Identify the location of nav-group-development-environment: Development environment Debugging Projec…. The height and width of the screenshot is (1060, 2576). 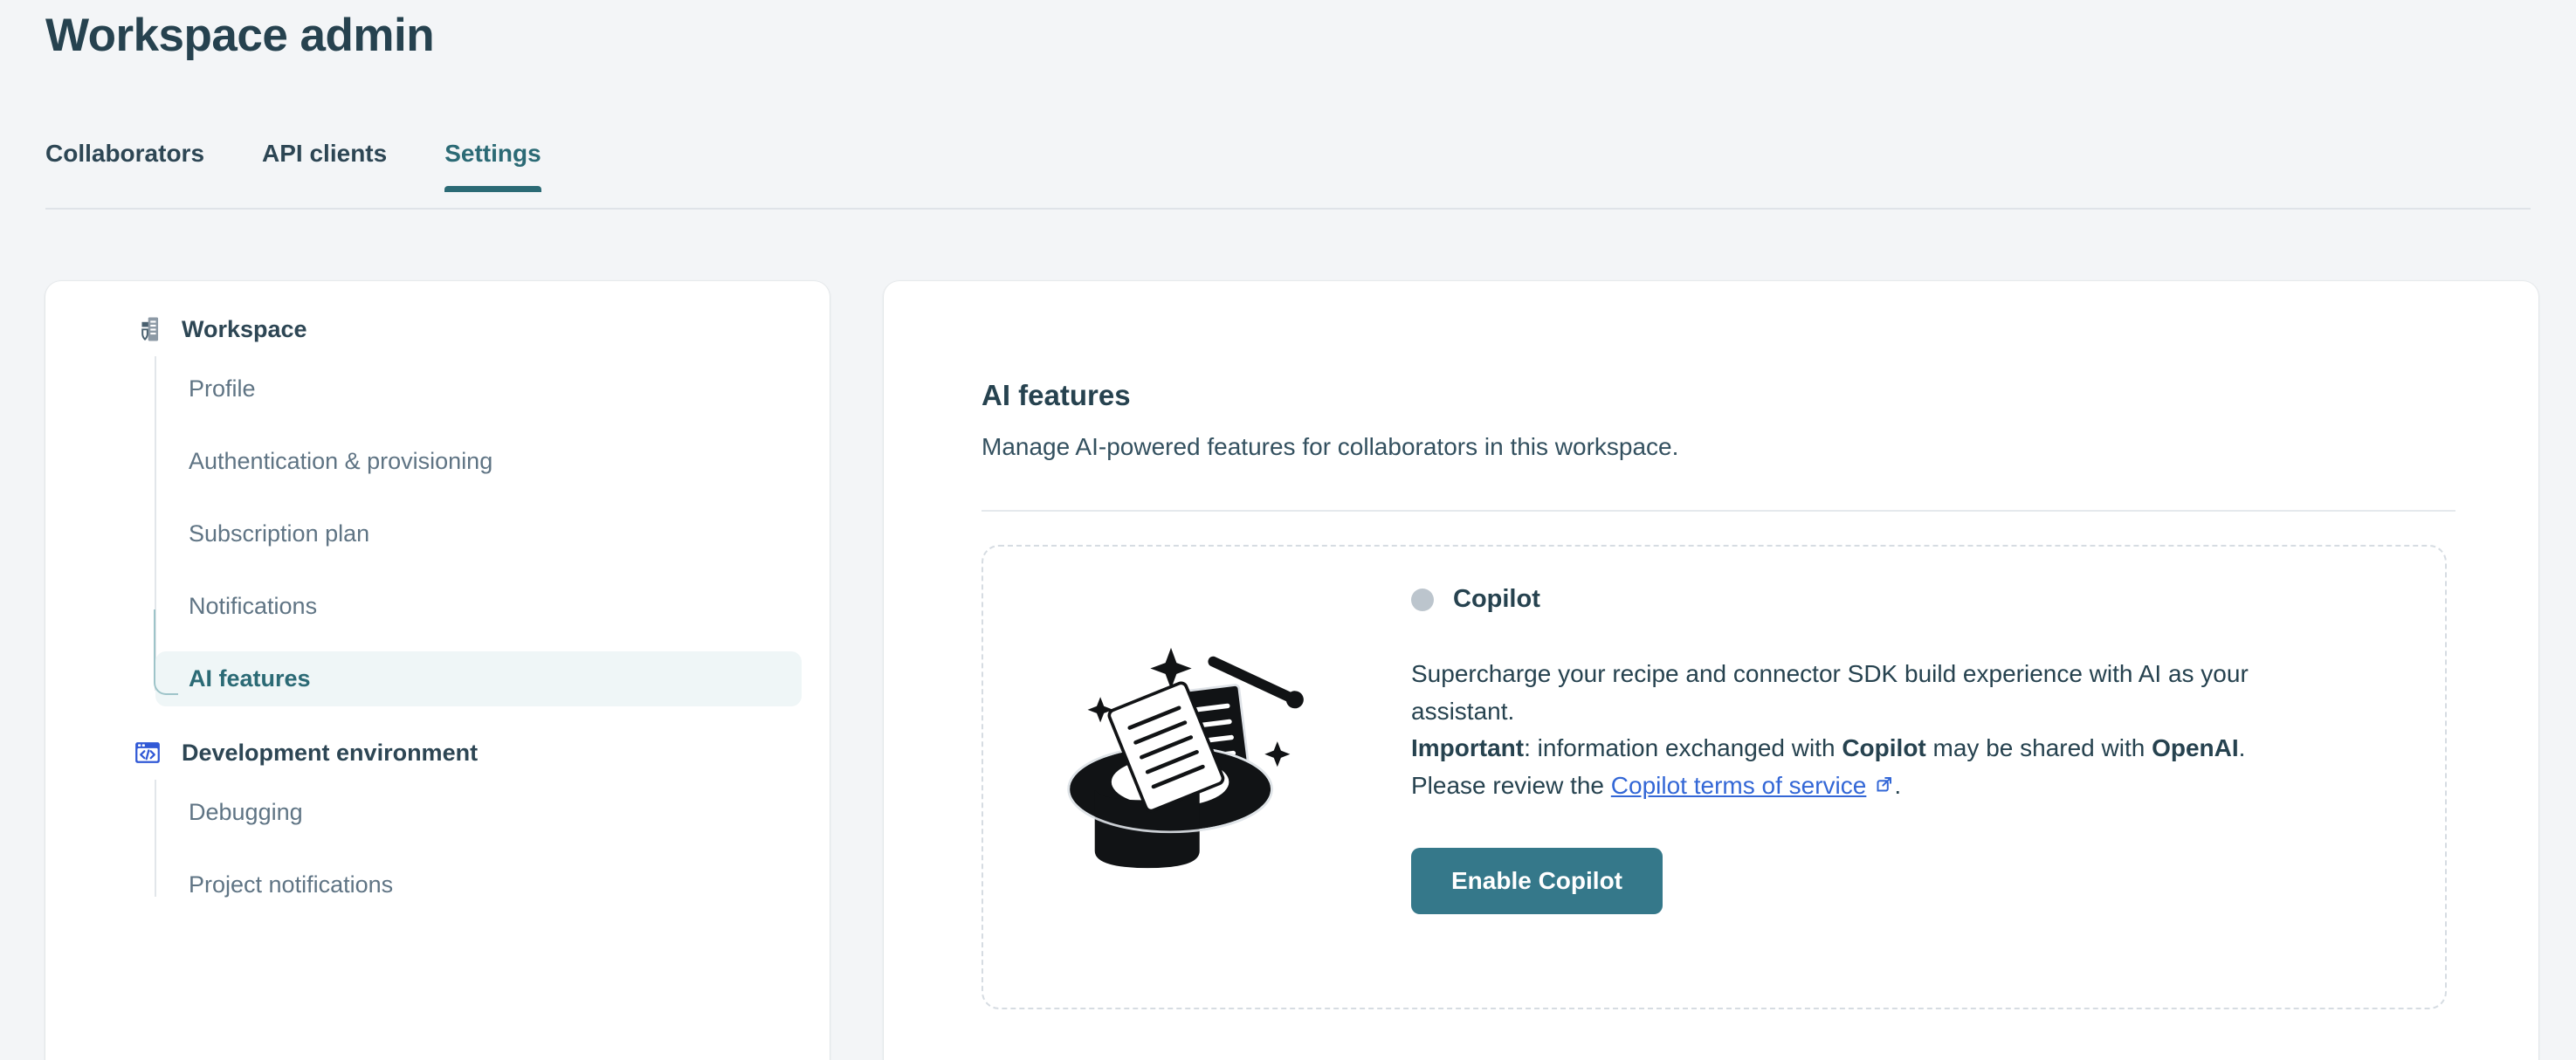
(437, 819).